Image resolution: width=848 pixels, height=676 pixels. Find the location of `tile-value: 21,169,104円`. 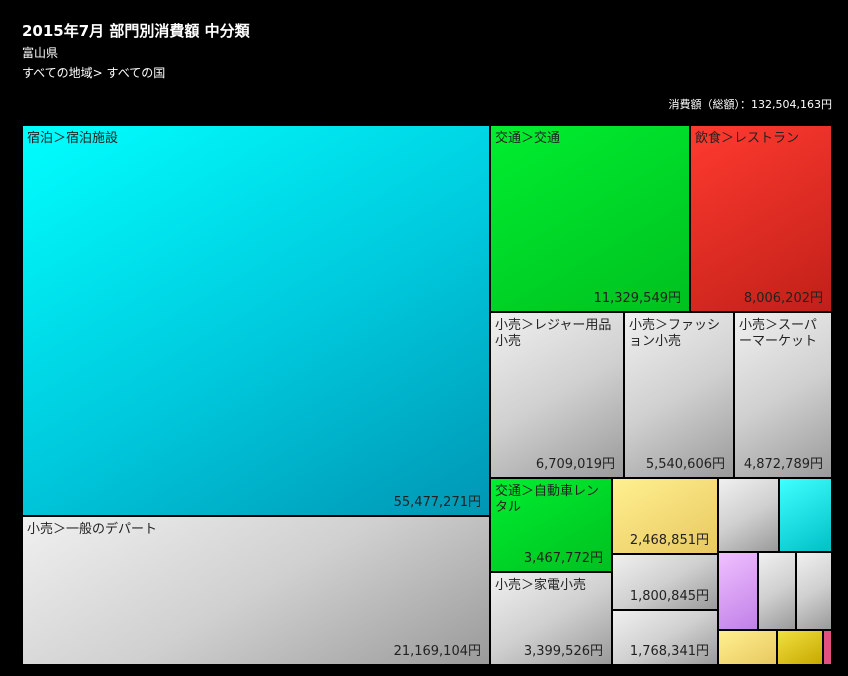

tile-value: 21,169,104円 is located at coordinates (437, 651).